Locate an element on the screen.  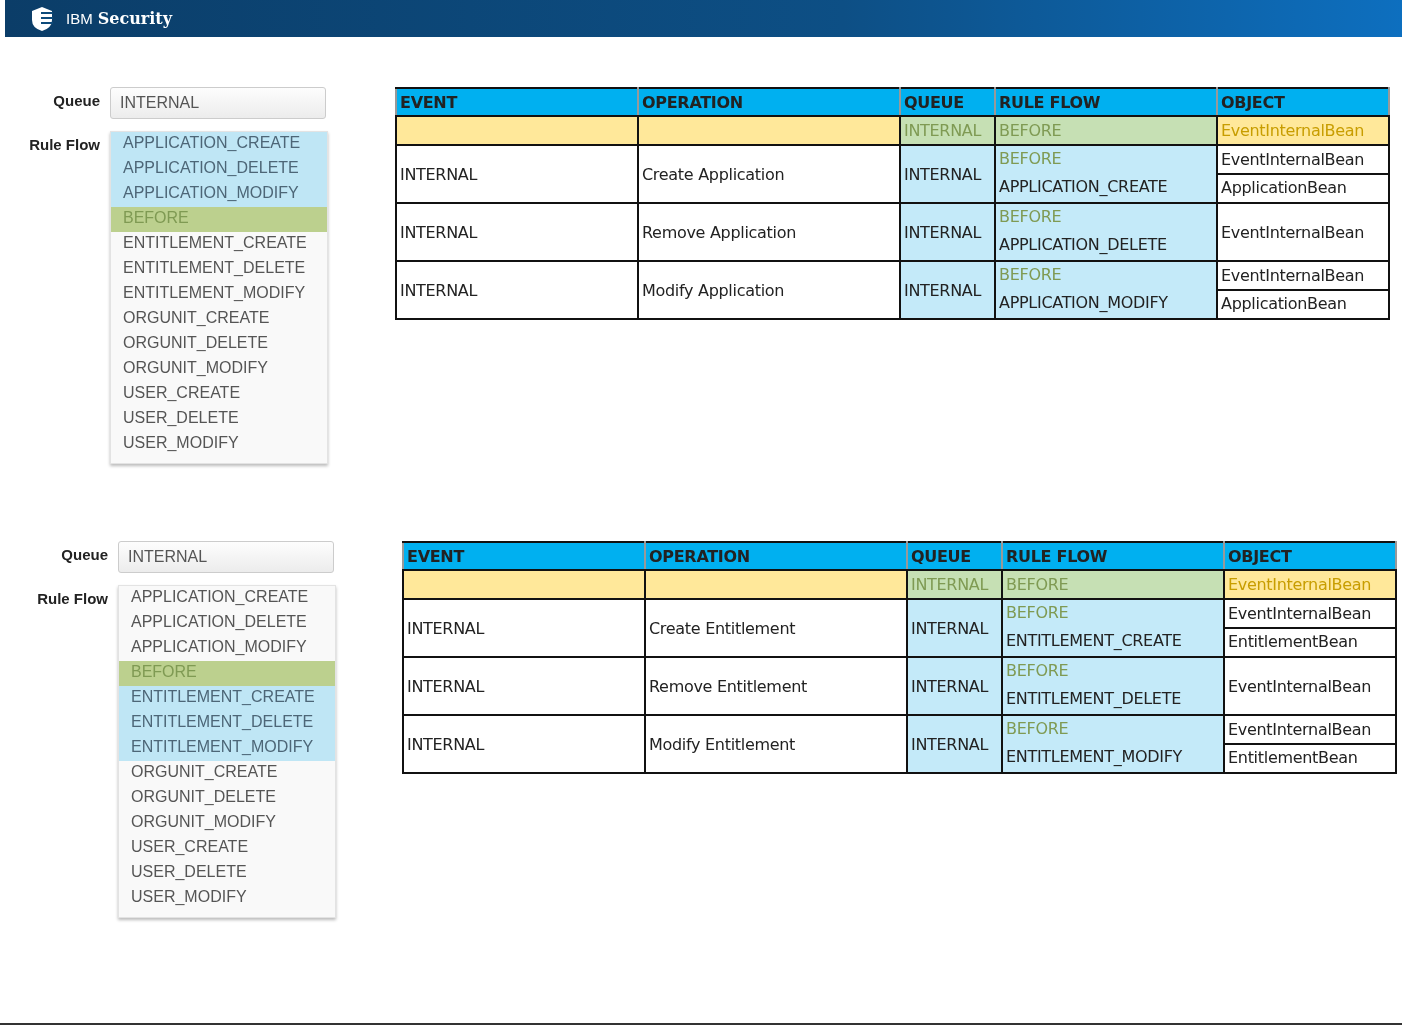
table-cell: Modify Application is located at coordinates (769, 290).